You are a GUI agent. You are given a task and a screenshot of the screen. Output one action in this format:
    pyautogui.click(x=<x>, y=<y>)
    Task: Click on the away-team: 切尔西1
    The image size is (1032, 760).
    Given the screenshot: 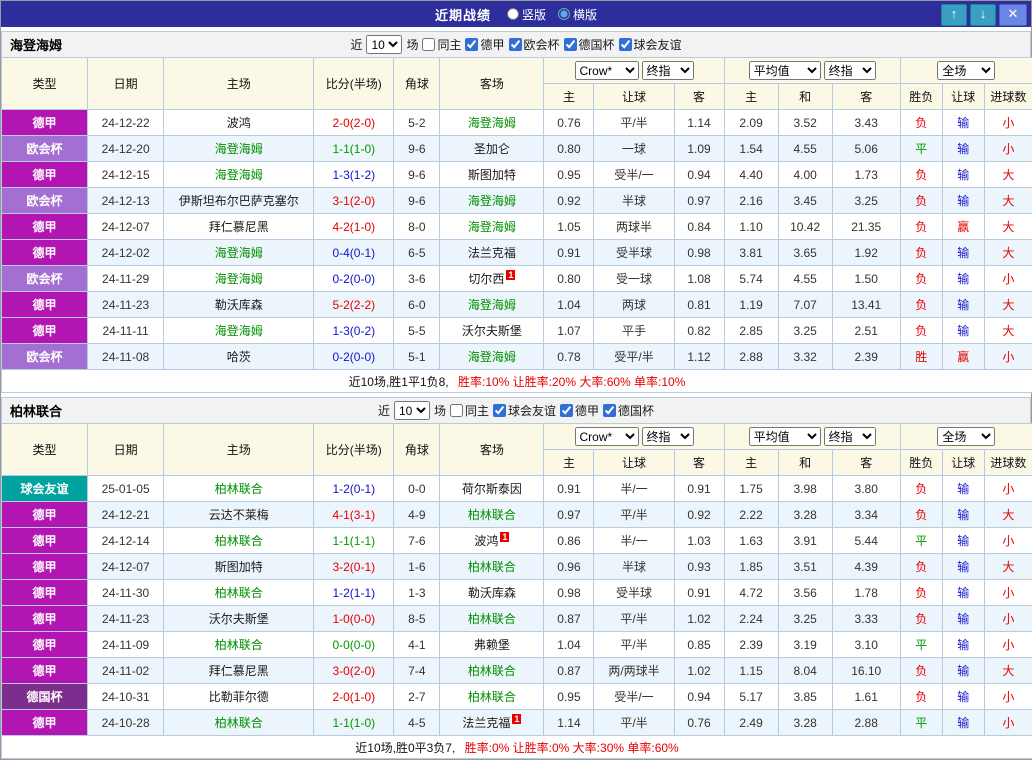 What is the action you would take?
    pyautogui.click(x=492, y=279)
    